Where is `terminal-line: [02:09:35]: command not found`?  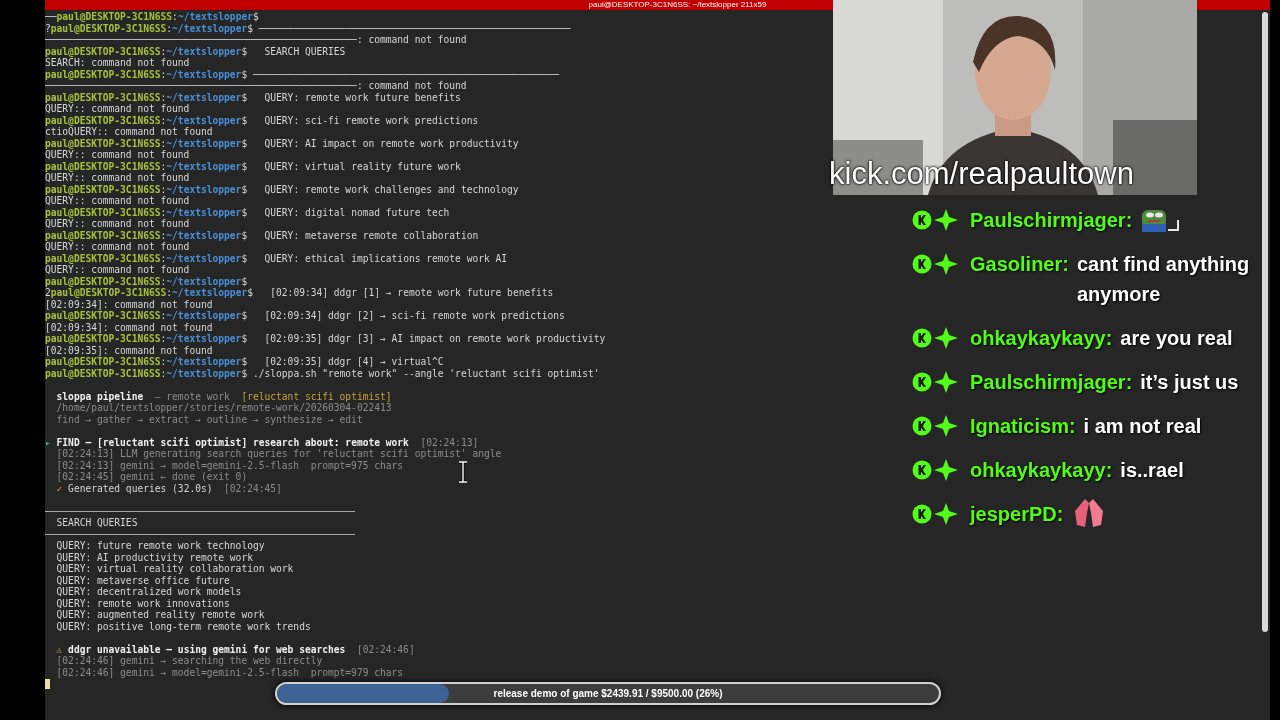 terminal-line: [02:09:35]: command not found is located at coordinates (129, 350).